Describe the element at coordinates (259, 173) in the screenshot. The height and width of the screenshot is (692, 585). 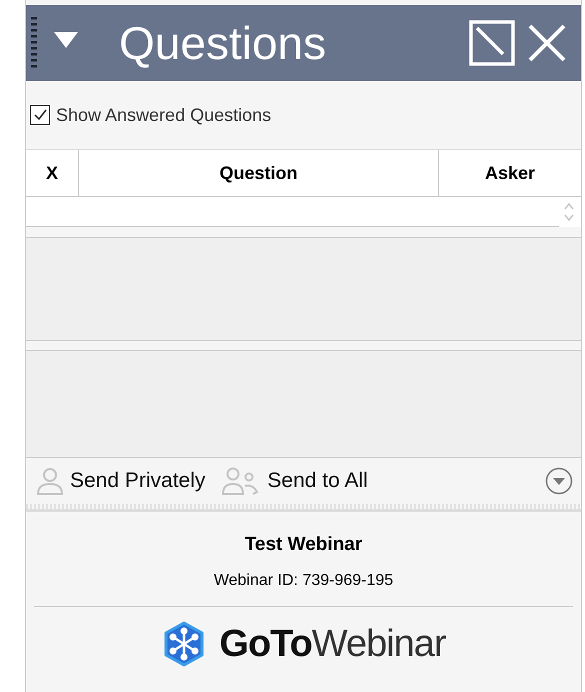
I see `column-header: Question` at that location.